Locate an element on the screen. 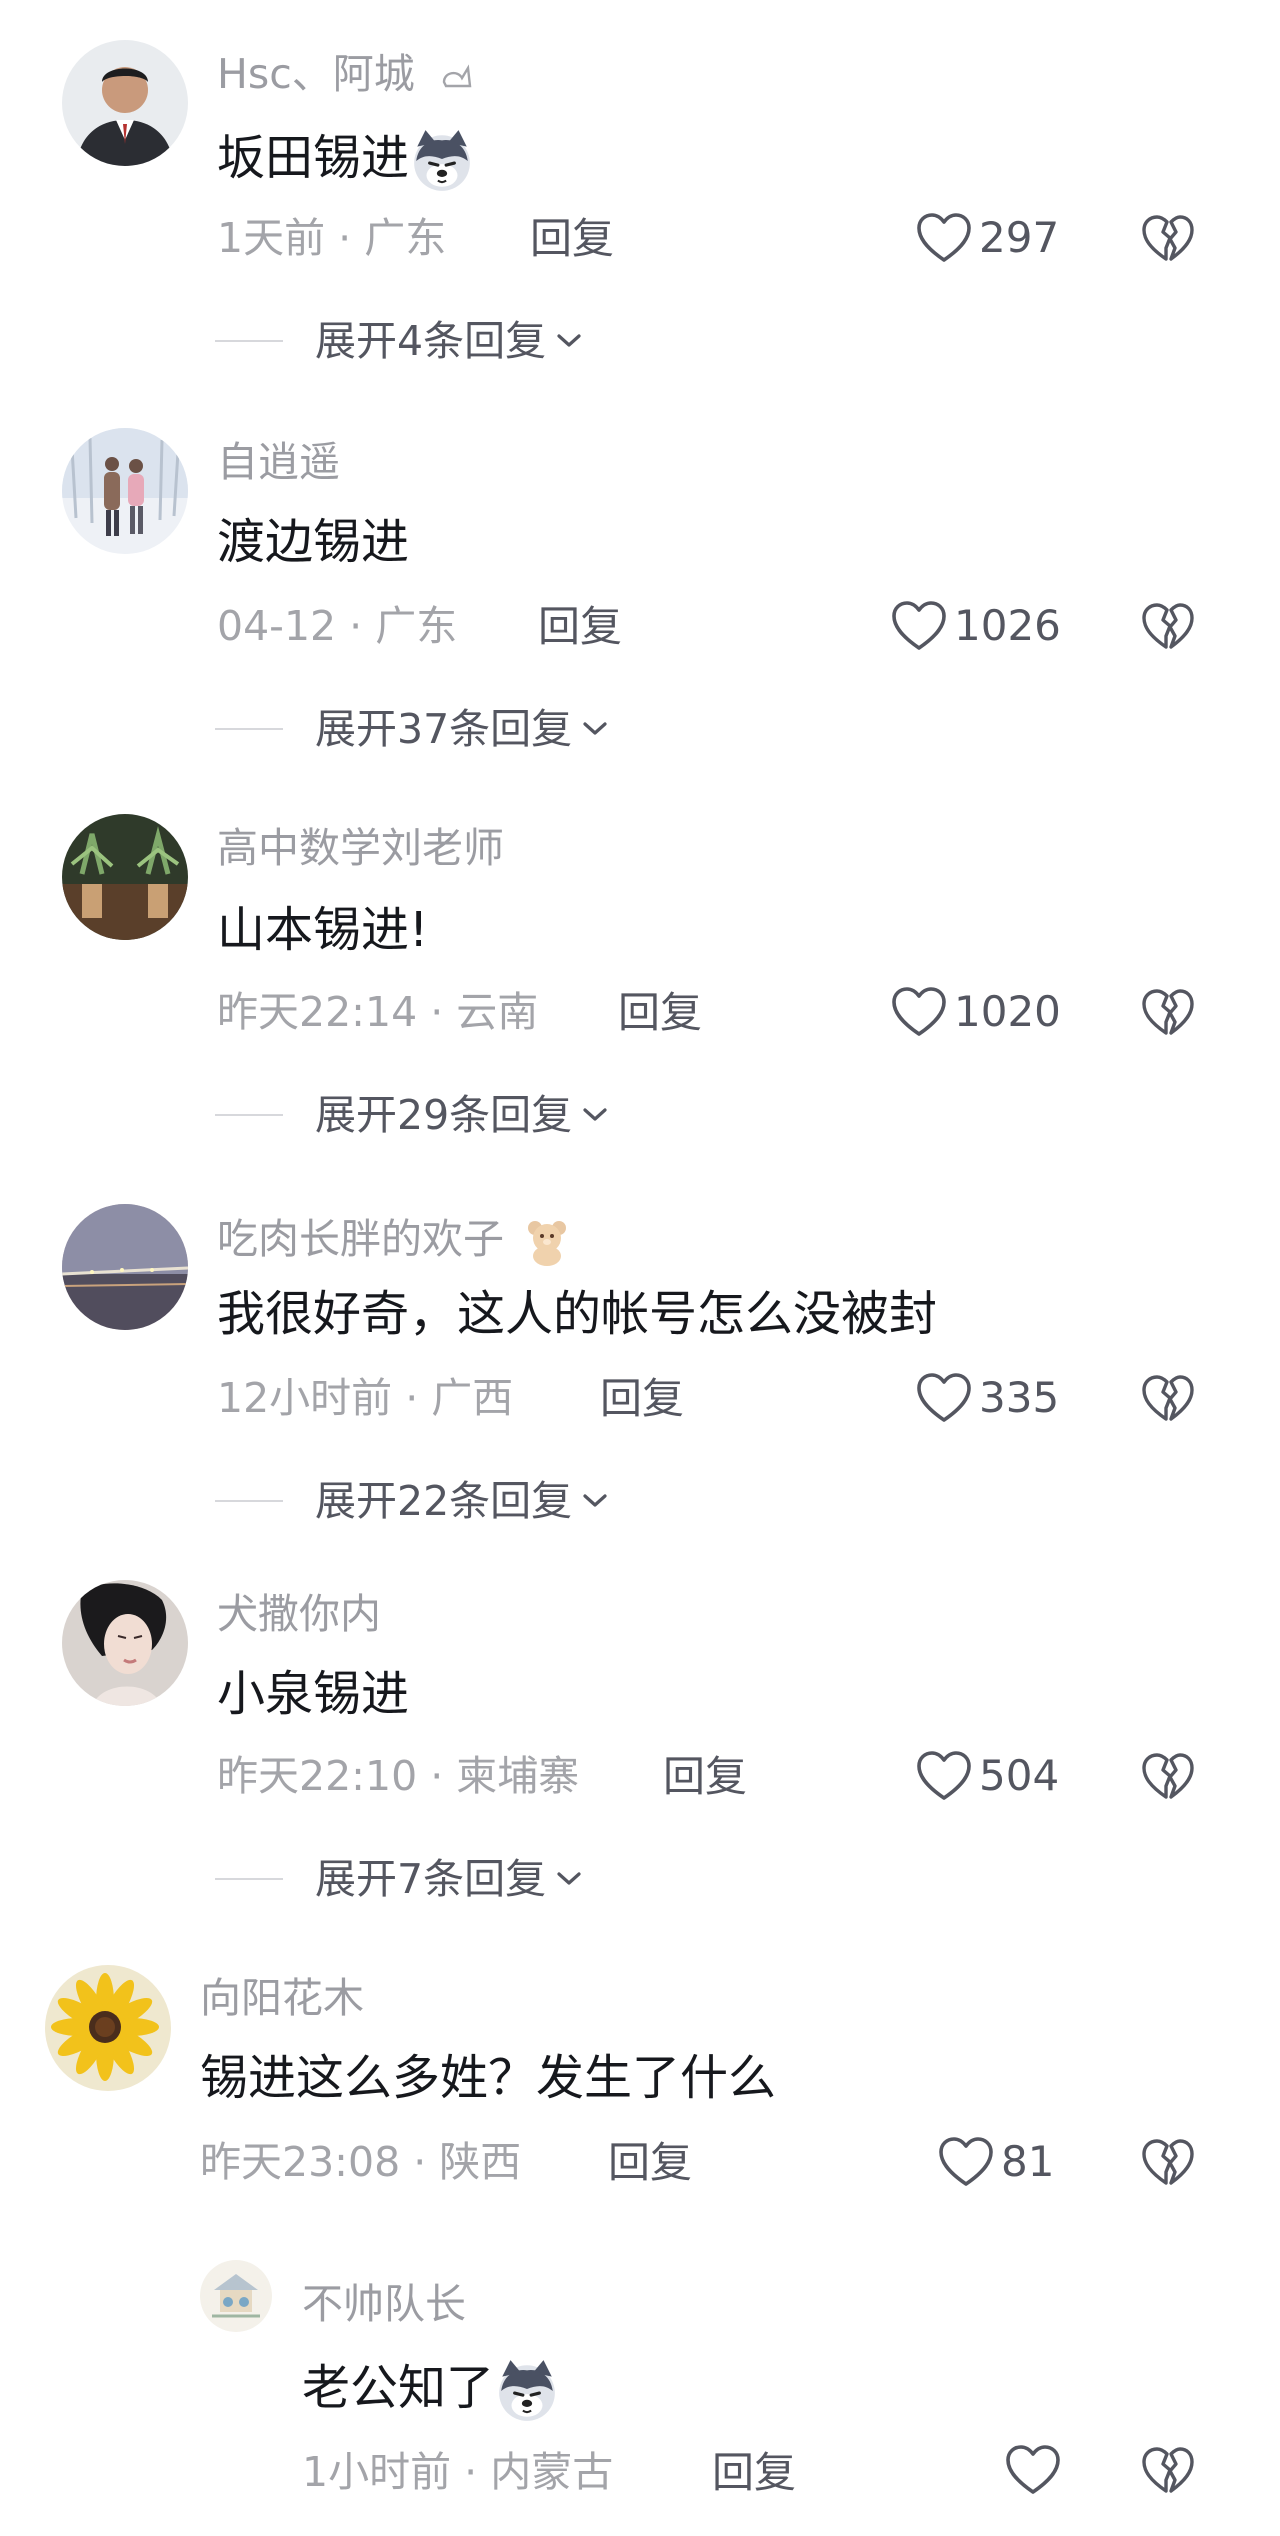 Image resolution: width=1280 pixels, height=2536 pixels. broken-heart-icon is located at coordinates (1168, 2470).